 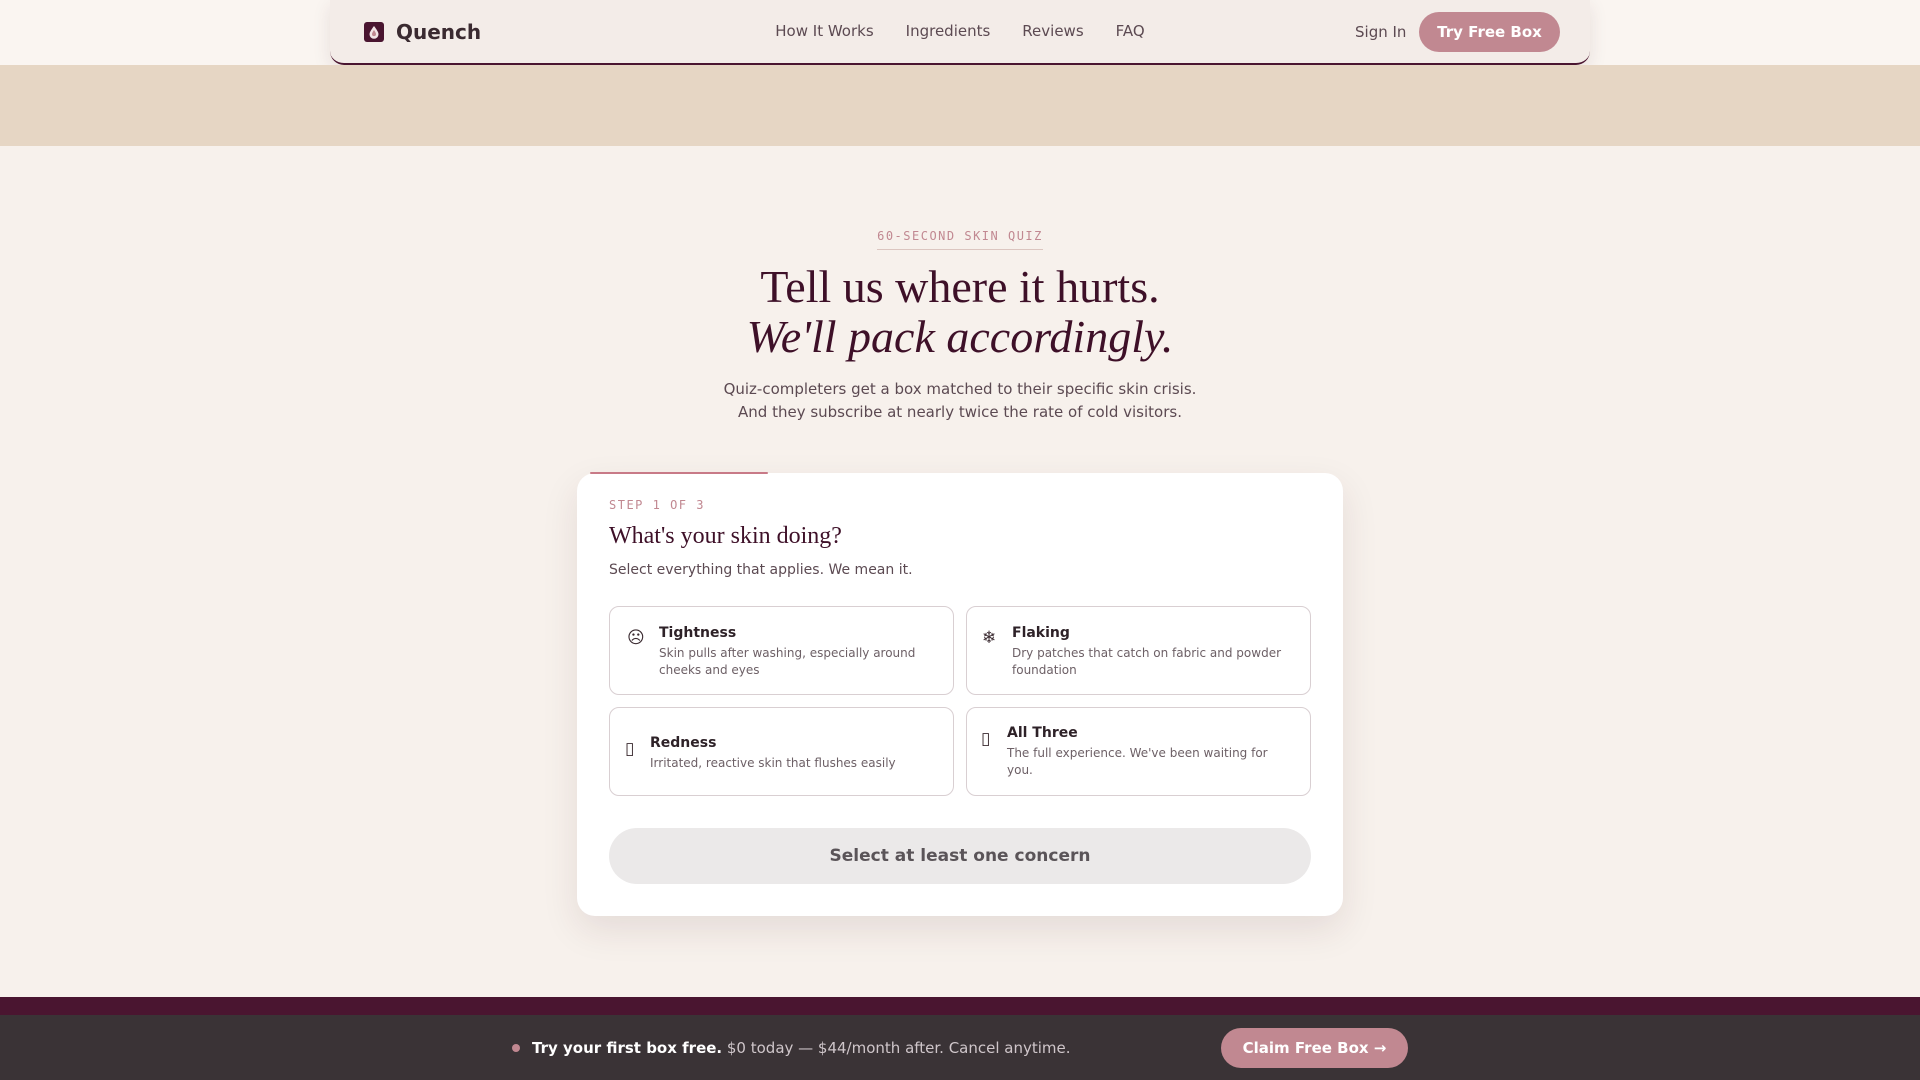 I want to click on option-desc-line2: cheeks and eyes, so click(x=709, y=670).